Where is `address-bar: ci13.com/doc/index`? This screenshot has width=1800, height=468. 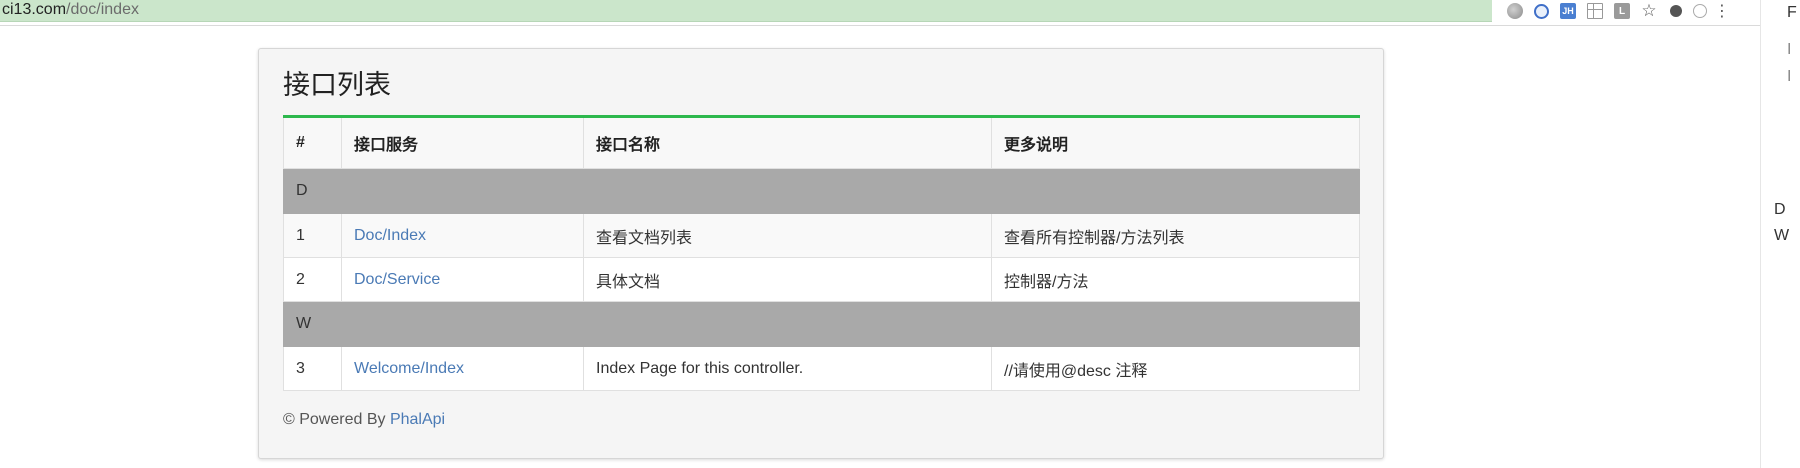
address-bar: ci13.com/doc/index is located at coordinates (746, 11).